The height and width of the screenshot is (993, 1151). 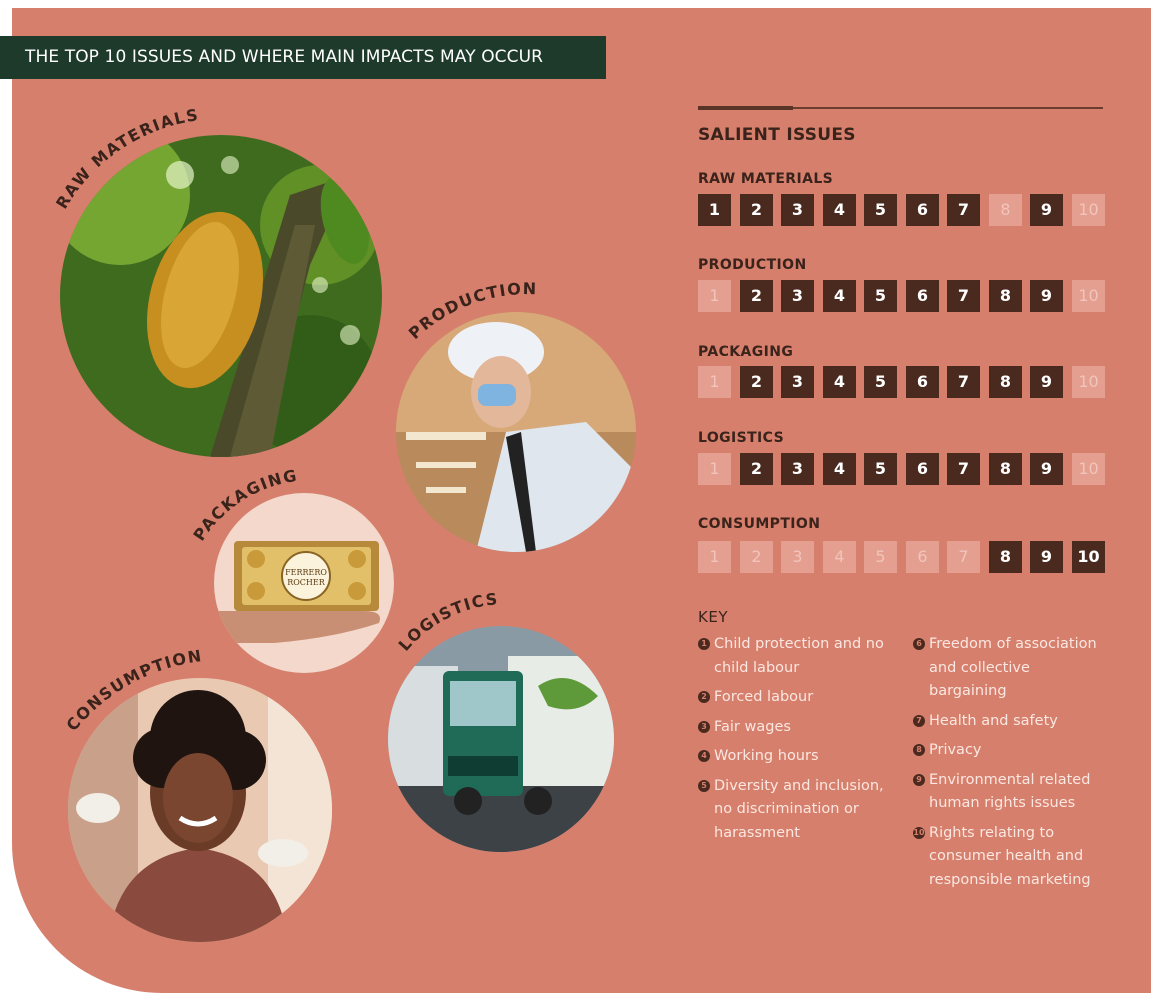 I want to click on consumption-label: CONSUMPTION, so click(x=132, y=690).